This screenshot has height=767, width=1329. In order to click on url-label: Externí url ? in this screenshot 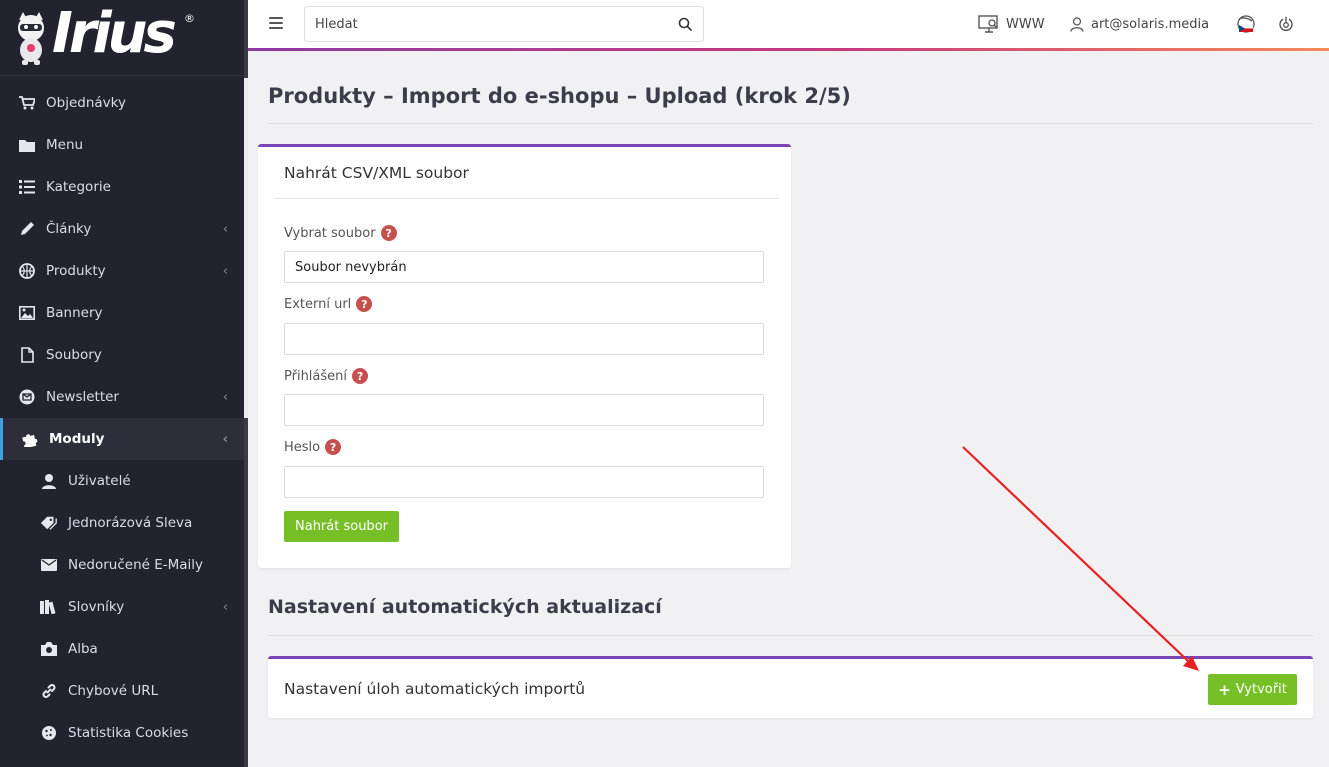, I will do `click(328, 304)`.